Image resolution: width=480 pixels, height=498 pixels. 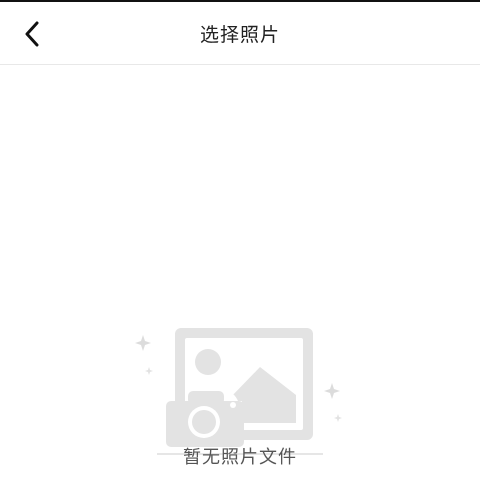 I want to click on navigation-bar: 选择照片, so click(x=240, y=33).